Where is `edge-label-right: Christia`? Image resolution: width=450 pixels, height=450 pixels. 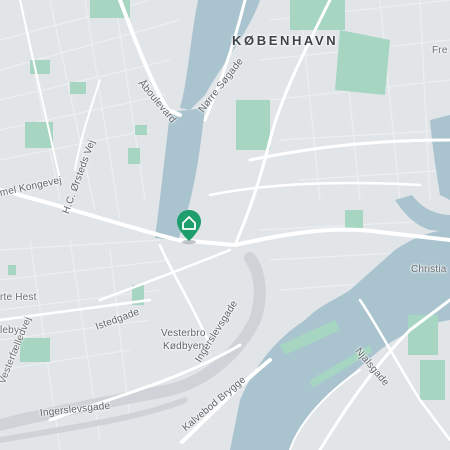
edge-label-right: Christia is located at coordinates (429, 269).